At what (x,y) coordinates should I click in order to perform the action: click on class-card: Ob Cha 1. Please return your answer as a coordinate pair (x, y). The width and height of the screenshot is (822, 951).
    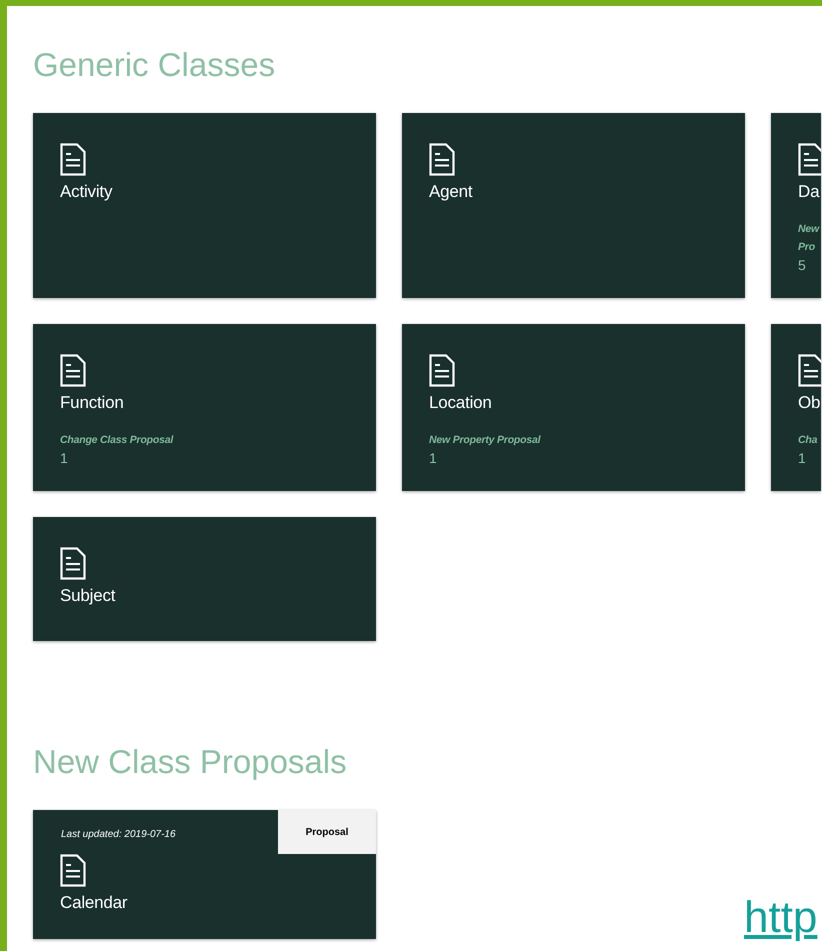
    Looking at the image, I should click on (796, 407).